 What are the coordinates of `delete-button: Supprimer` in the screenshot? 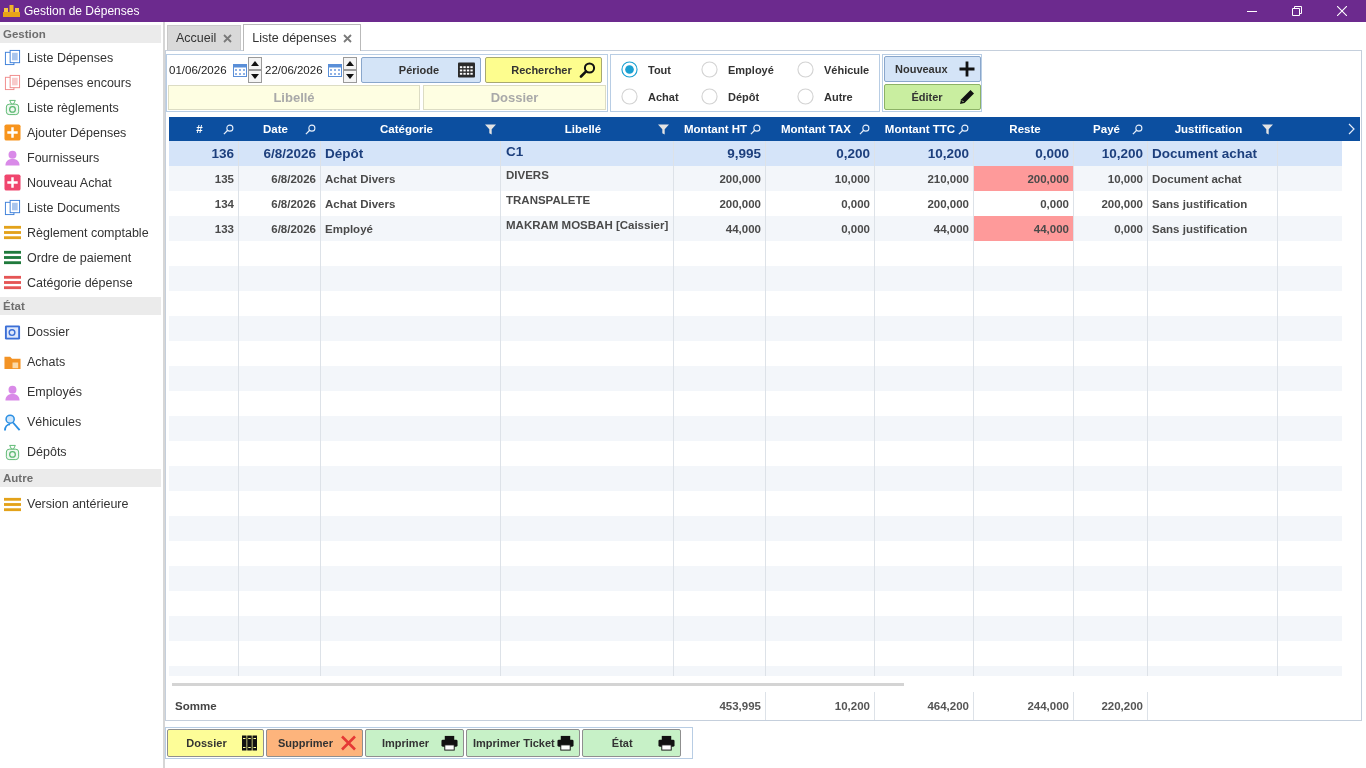 It's located at (314, 743).